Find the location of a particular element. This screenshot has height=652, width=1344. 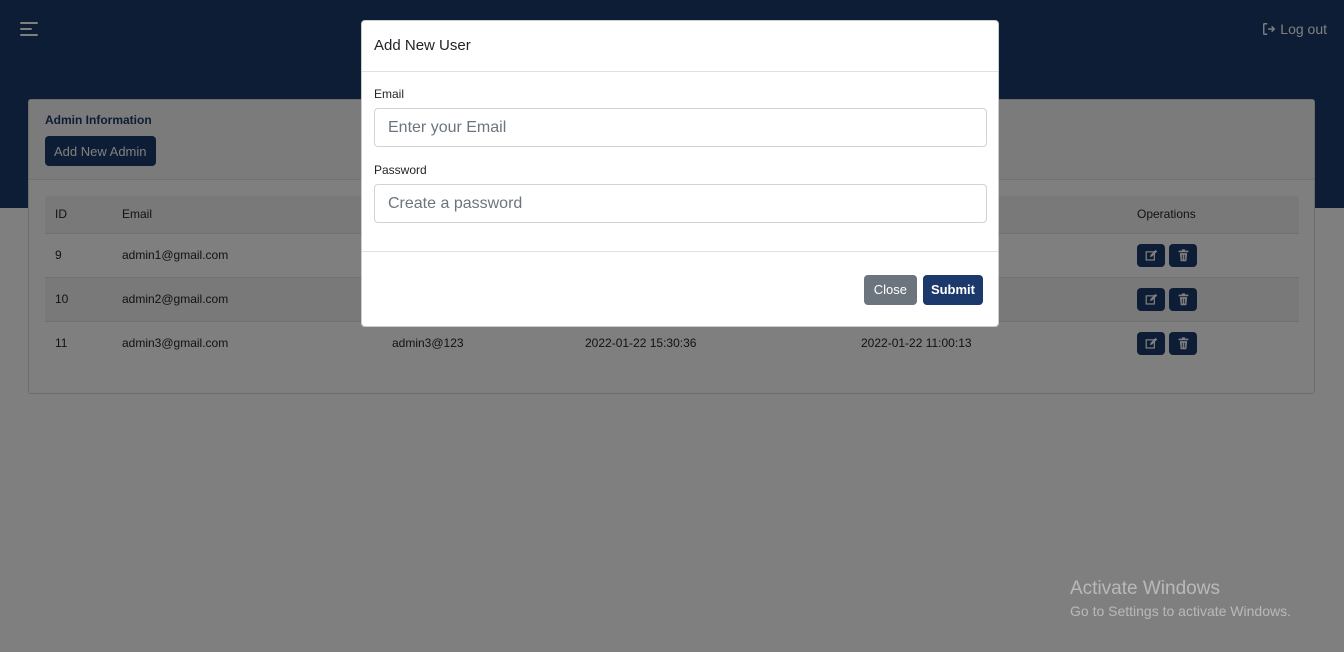

password-label: Password is located at coordinates (400, 170).